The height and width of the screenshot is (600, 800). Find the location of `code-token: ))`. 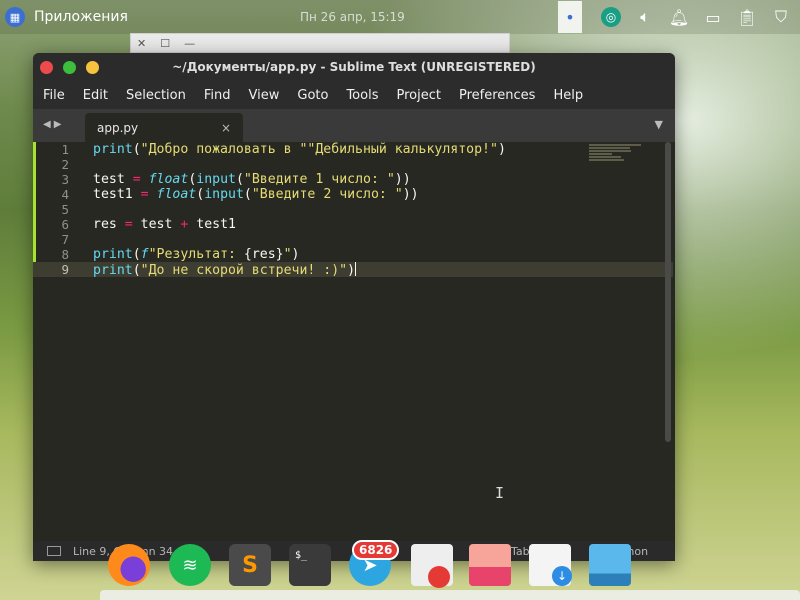

code-token: )) is located at coordinates (402, 179).